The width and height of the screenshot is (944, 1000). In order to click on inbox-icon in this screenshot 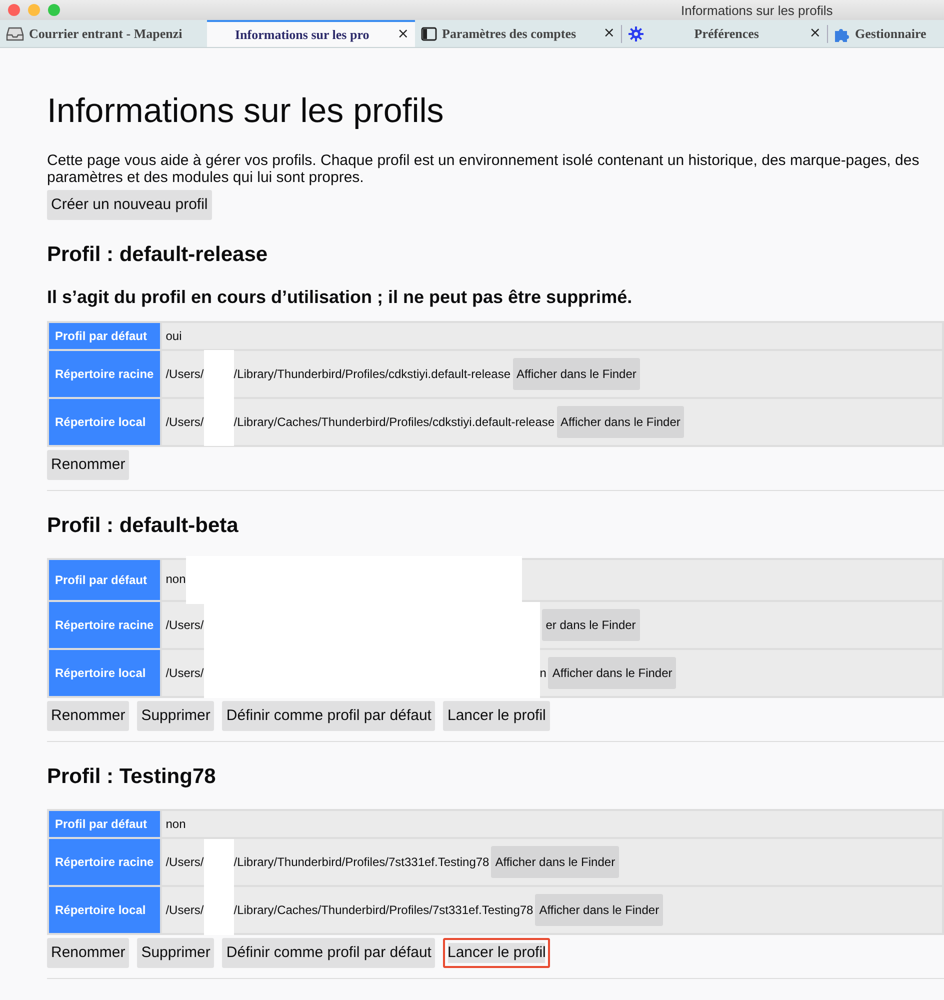, I will do `click(15, 33)`.